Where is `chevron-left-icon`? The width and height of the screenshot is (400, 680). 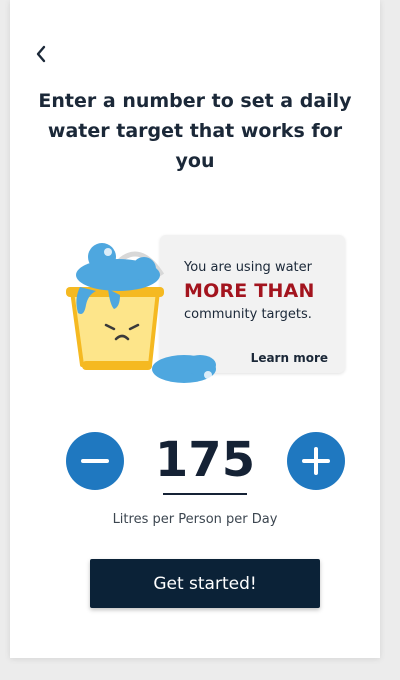 chevron-left-icon is located at coordinates (41, 54).